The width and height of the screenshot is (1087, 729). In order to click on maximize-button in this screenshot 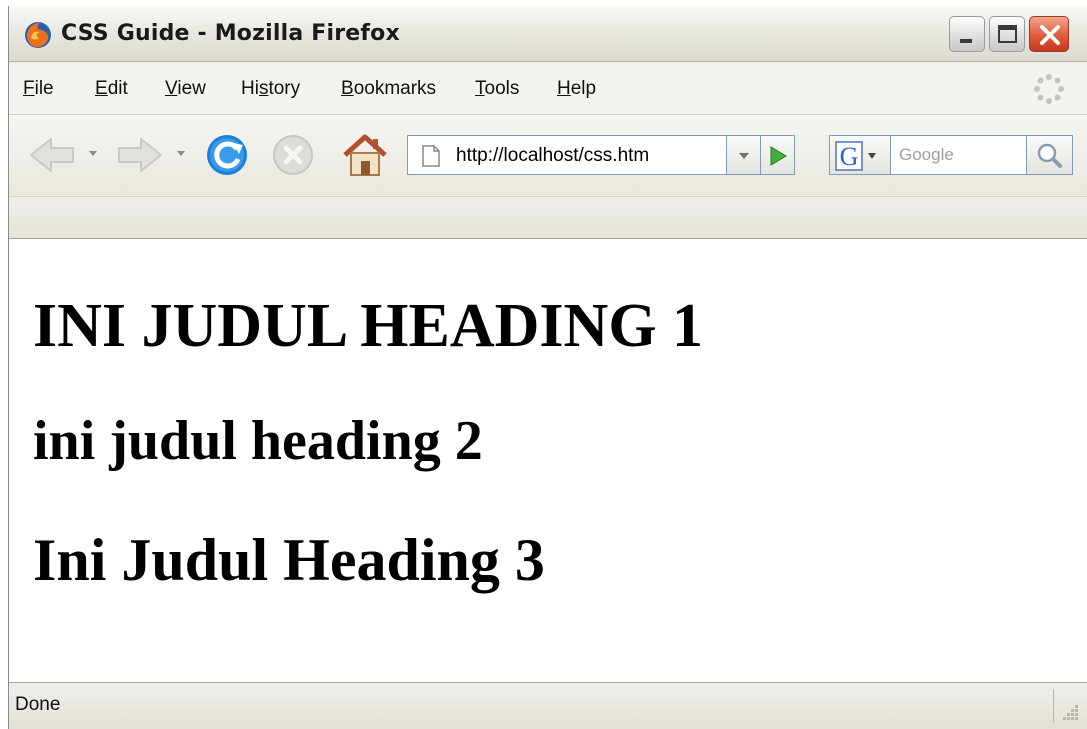, I will do `click(1007, 34)`.